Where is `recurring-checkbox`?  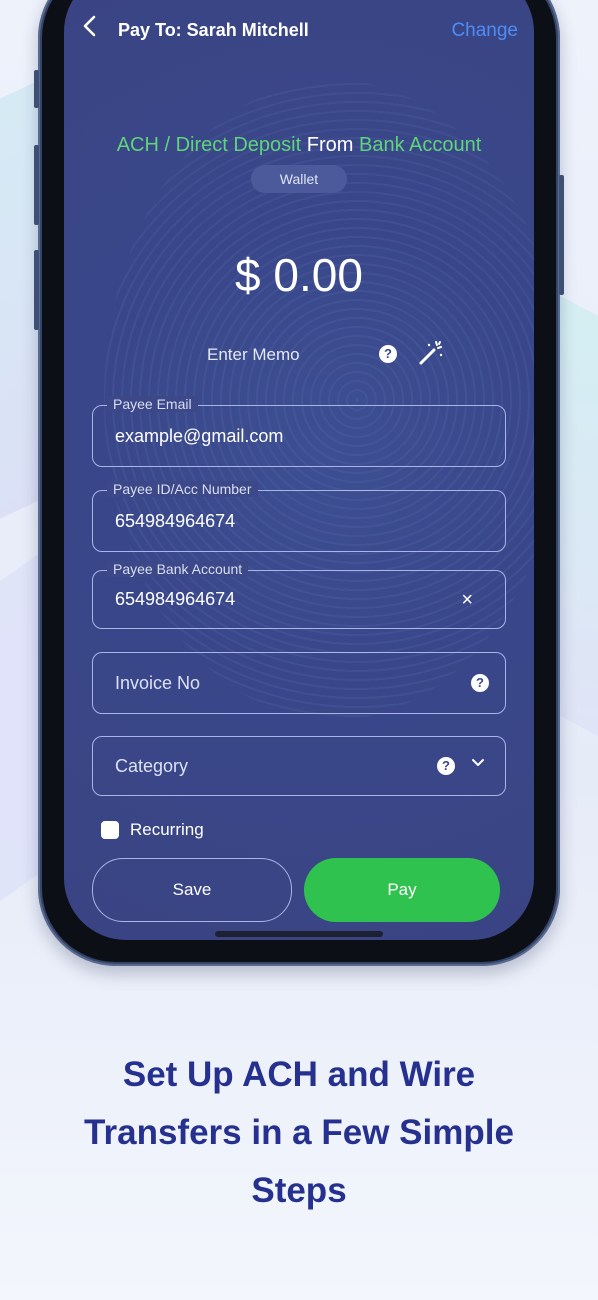 recurring-checkbox is located at coordinates (110, 830).